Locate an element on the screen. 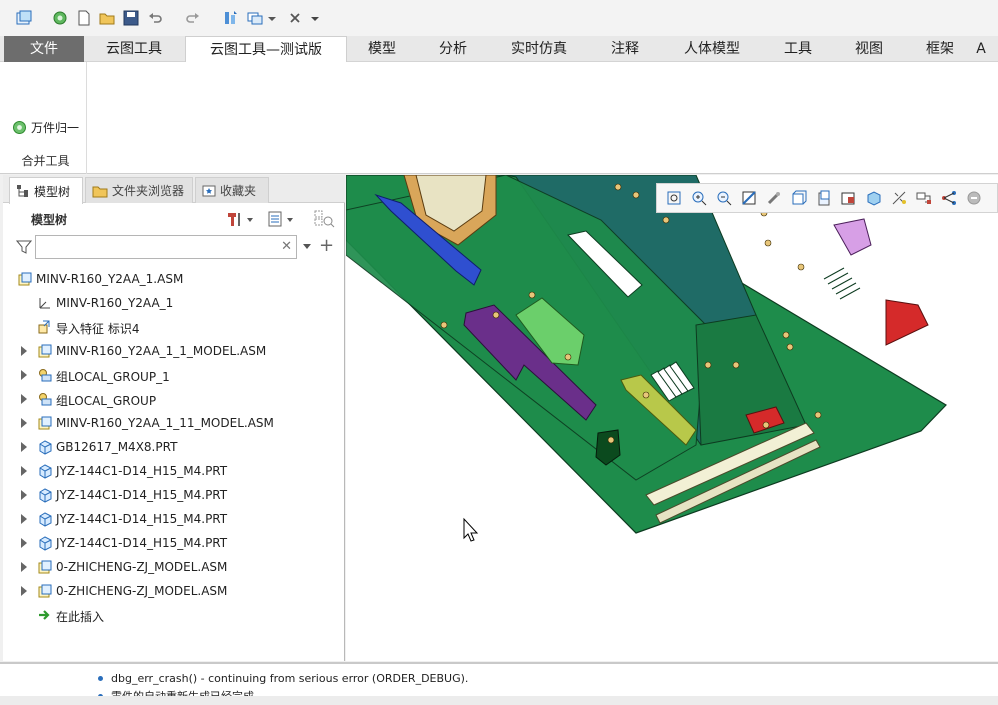 The width and height of the screenshot is (998, 705). tree-item: MINV-R160_Y2AA_1 is located at coordinates (174, 303).